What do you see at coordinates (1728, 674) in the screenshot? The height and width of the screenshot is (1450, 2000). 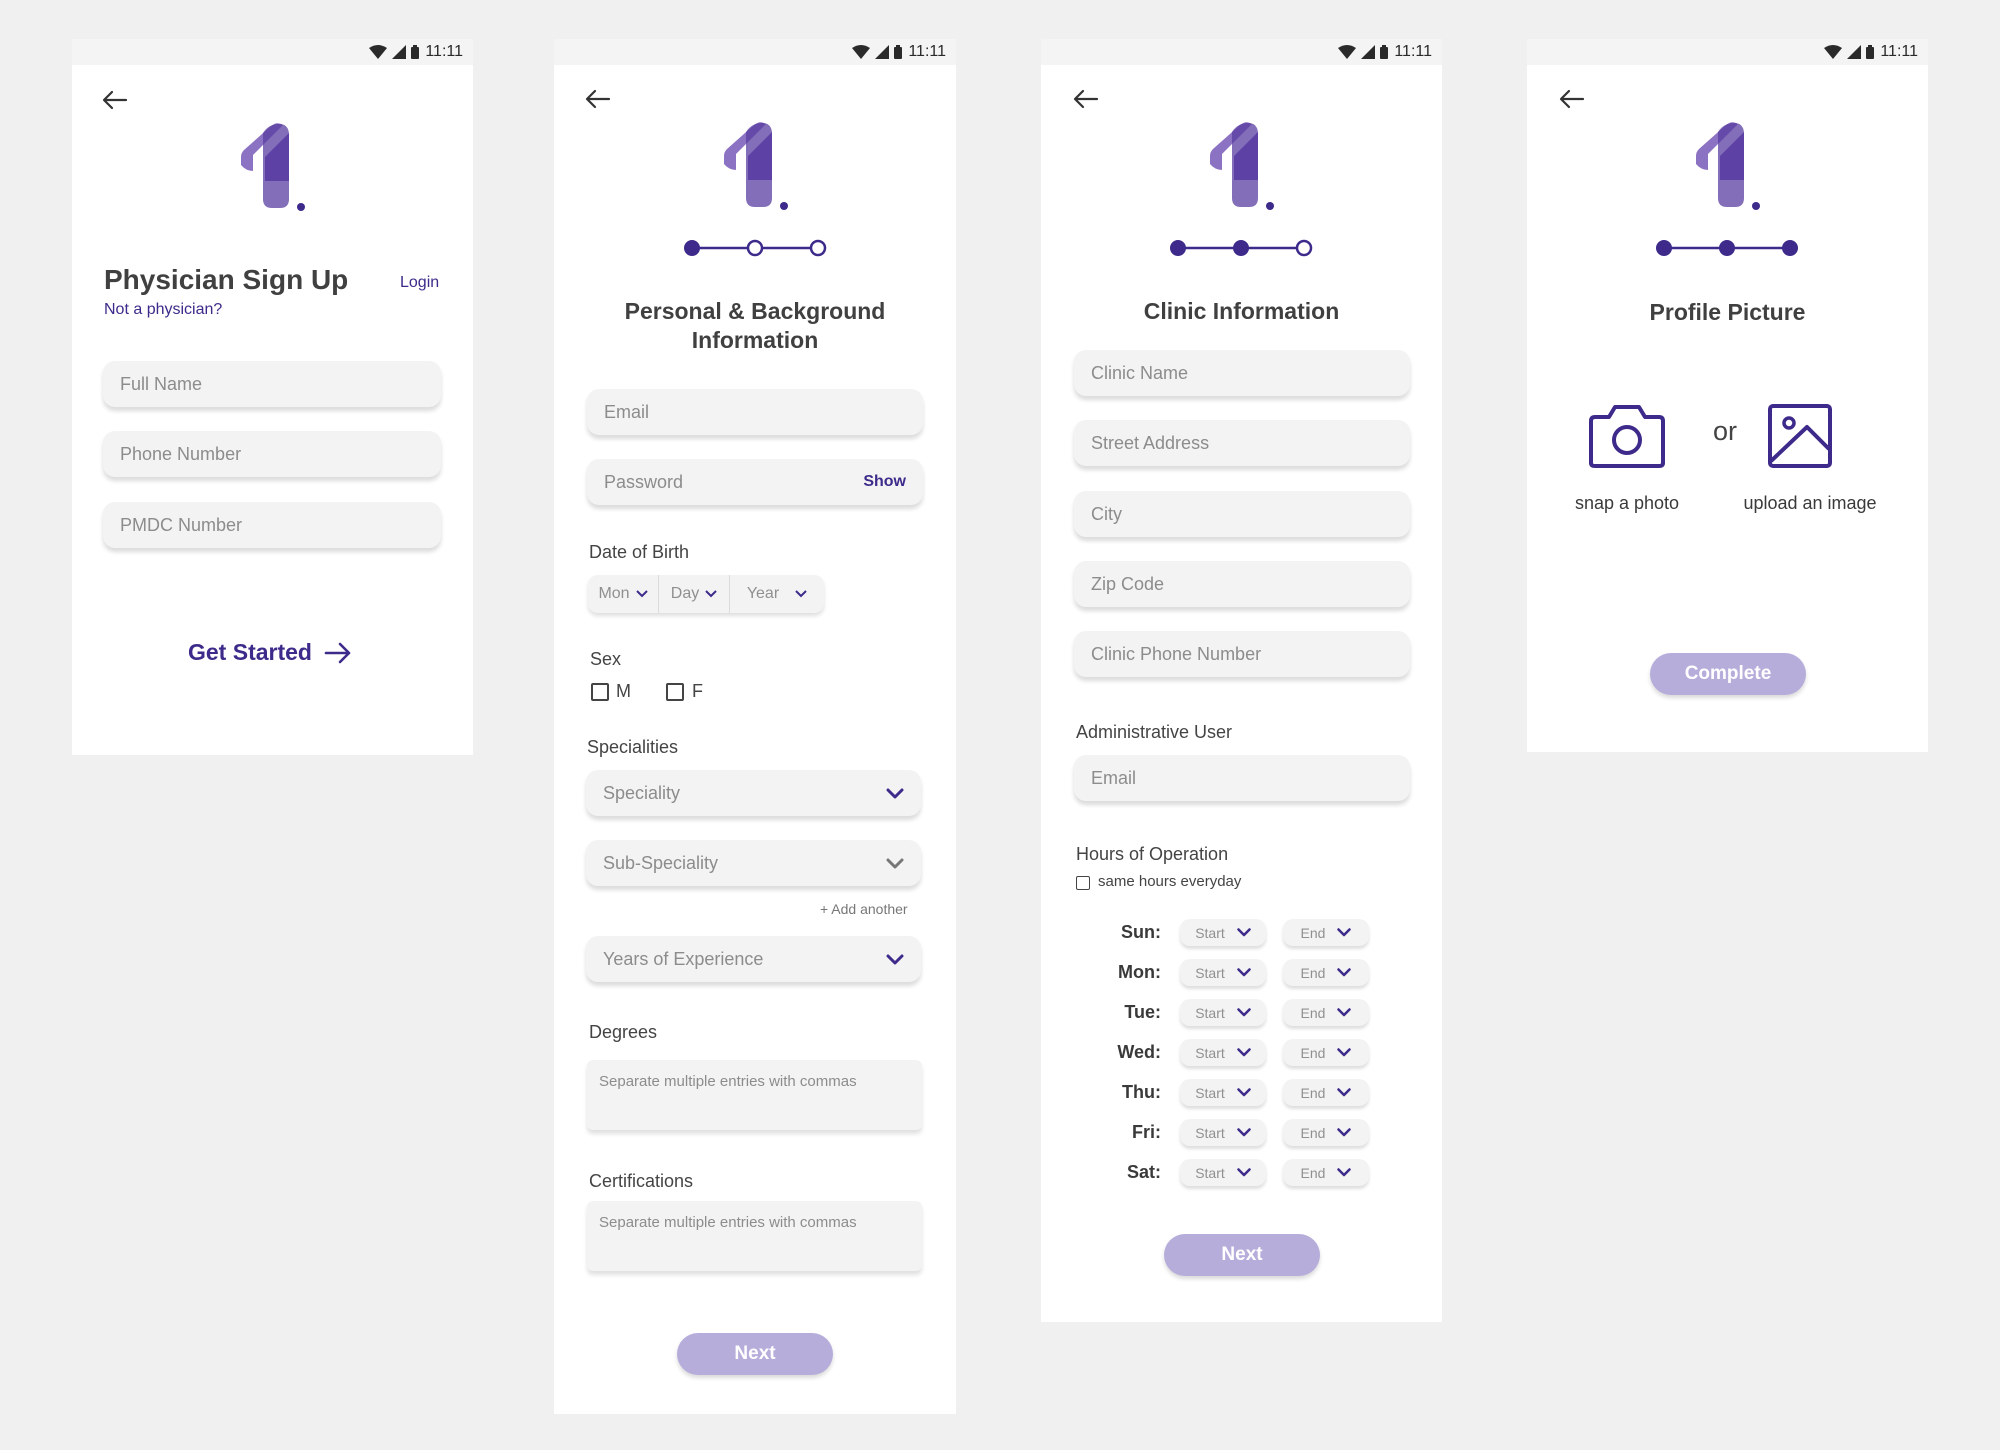 I see `complete-button: Complete` at bounding box center [1728, 674].